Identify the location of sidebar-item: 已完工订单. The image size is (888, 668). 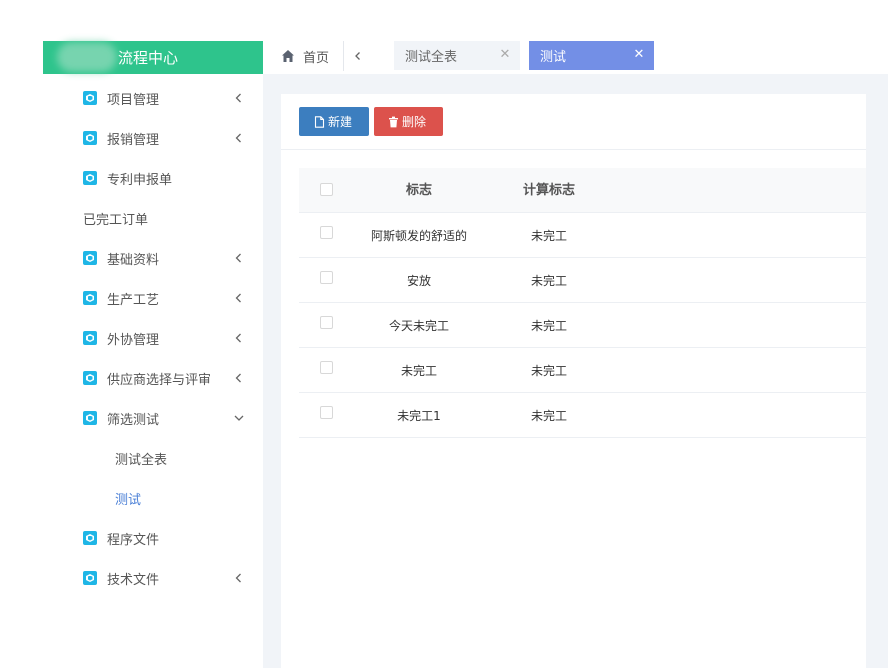
(153, 218).